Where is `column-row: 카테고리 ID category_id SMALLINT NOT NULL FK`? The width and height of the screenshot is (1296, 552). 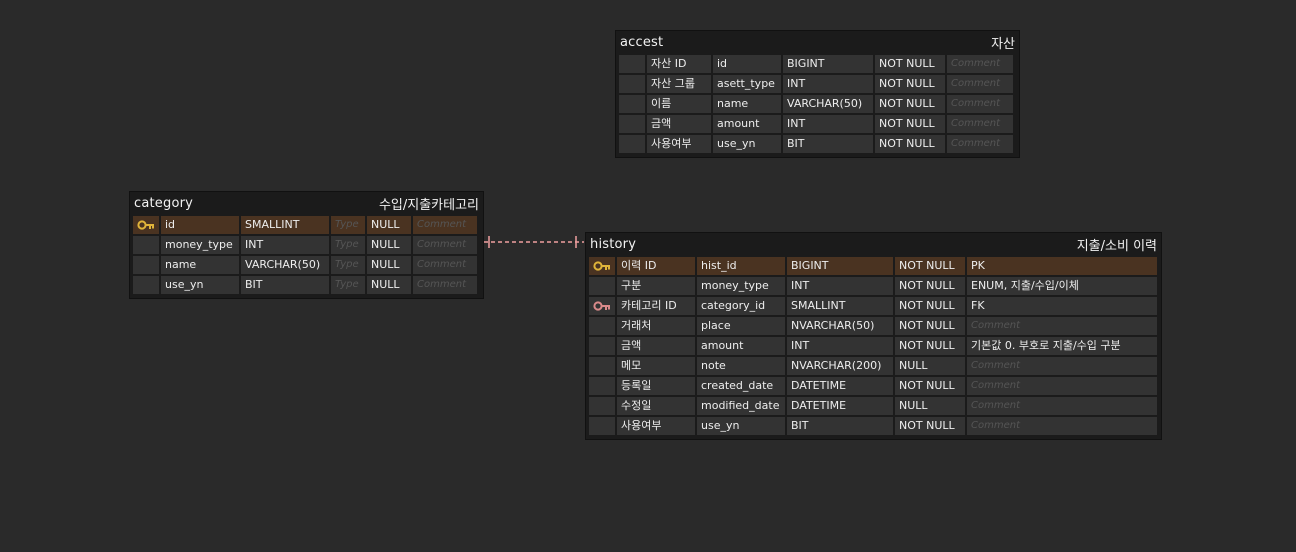
column-row: 카테고리 ID category_id SMALLINT NOT NULL FK is located at coordinates (873, 306).